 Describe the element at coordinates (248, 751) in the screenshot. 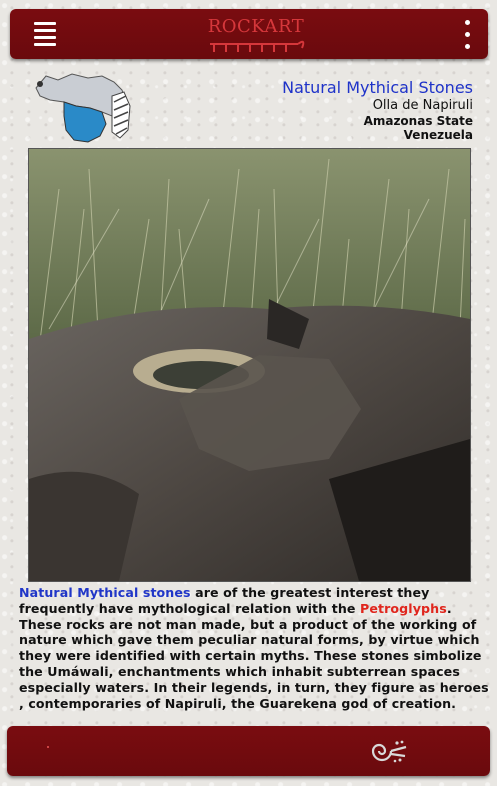

I see `bottom-bar` at that location.